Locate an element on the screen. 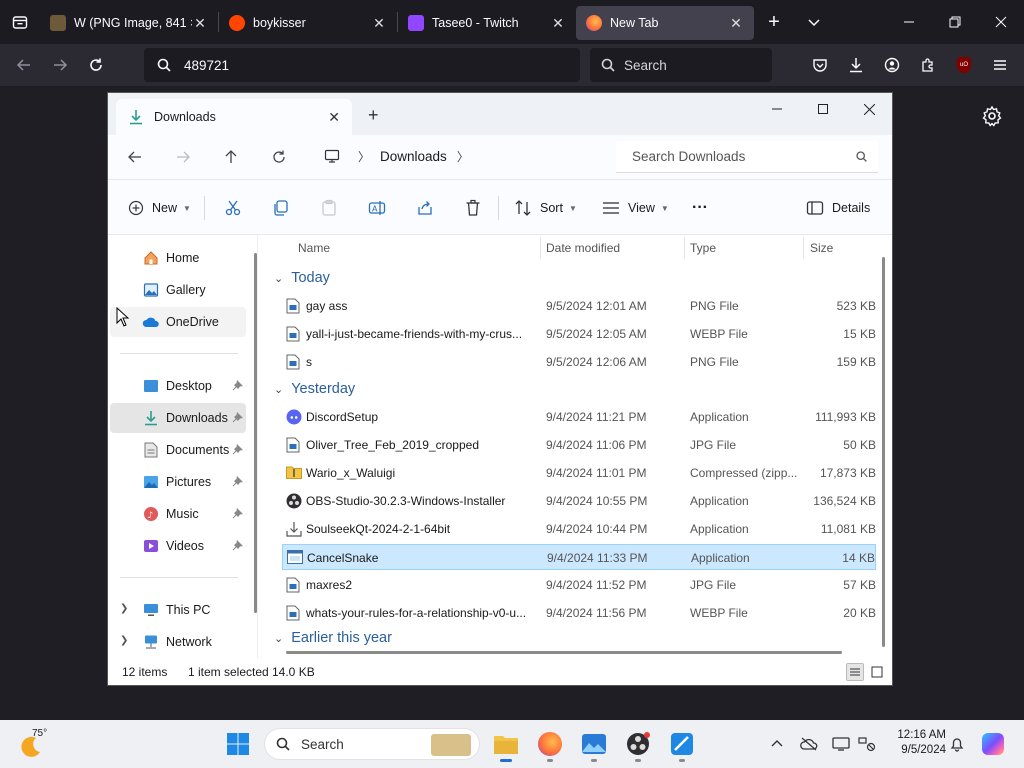 The width and height of the screenshot is (1024, 768). rename-button: A is located at coordinates (377, 208).